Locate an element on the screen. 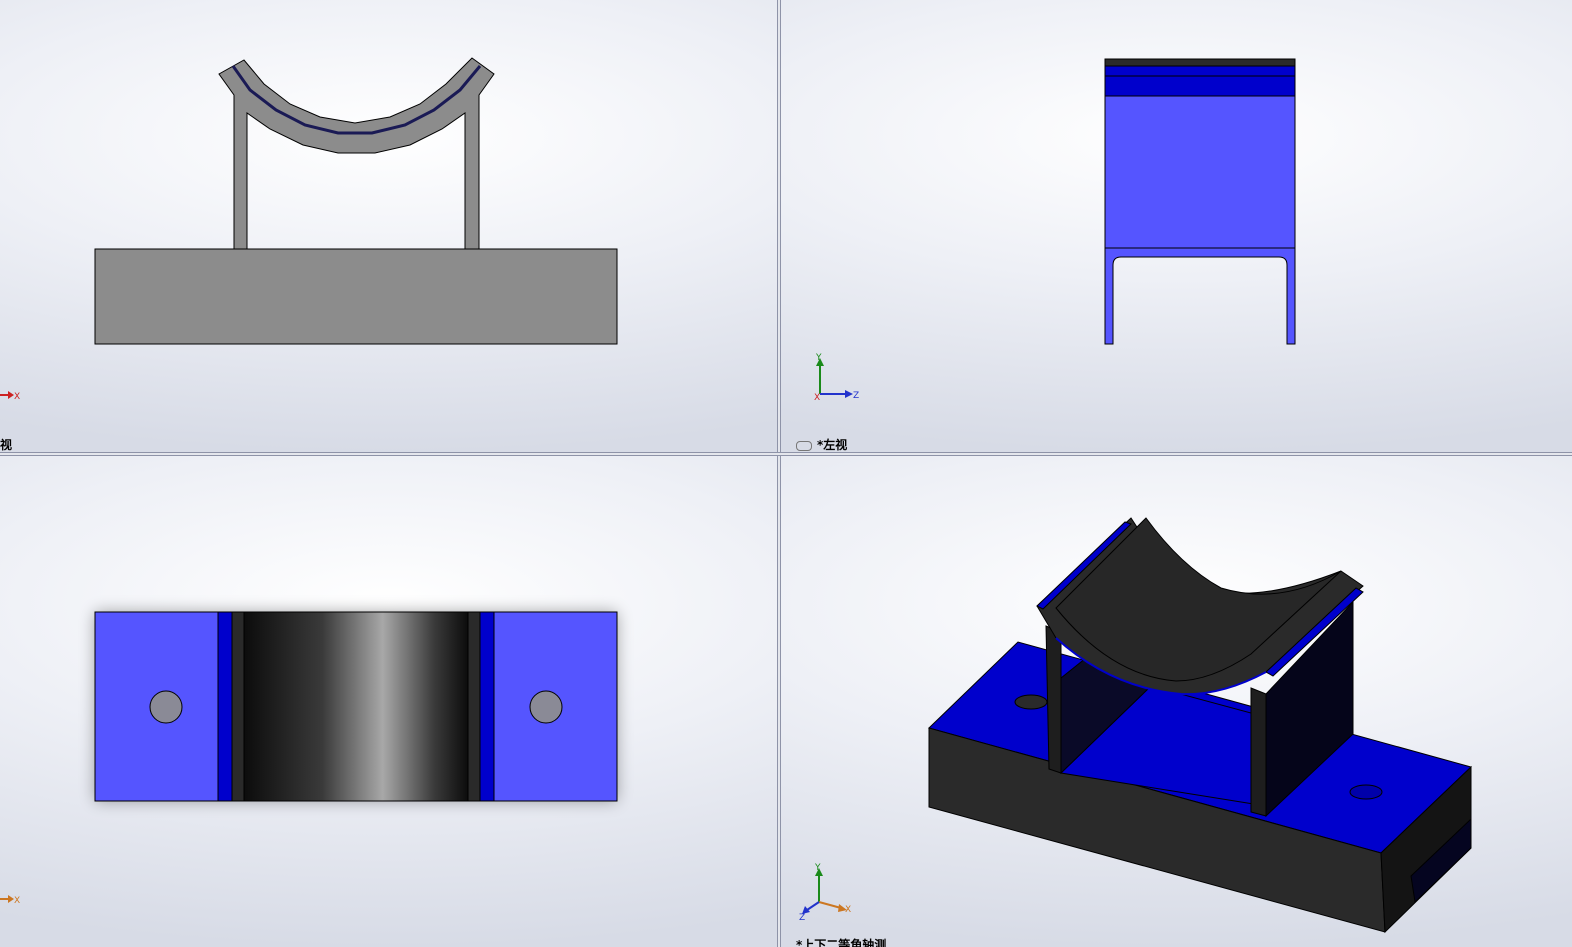 The image size is (1572, 947). viewport-splitter-vertical is located at coordinates (779, 473).